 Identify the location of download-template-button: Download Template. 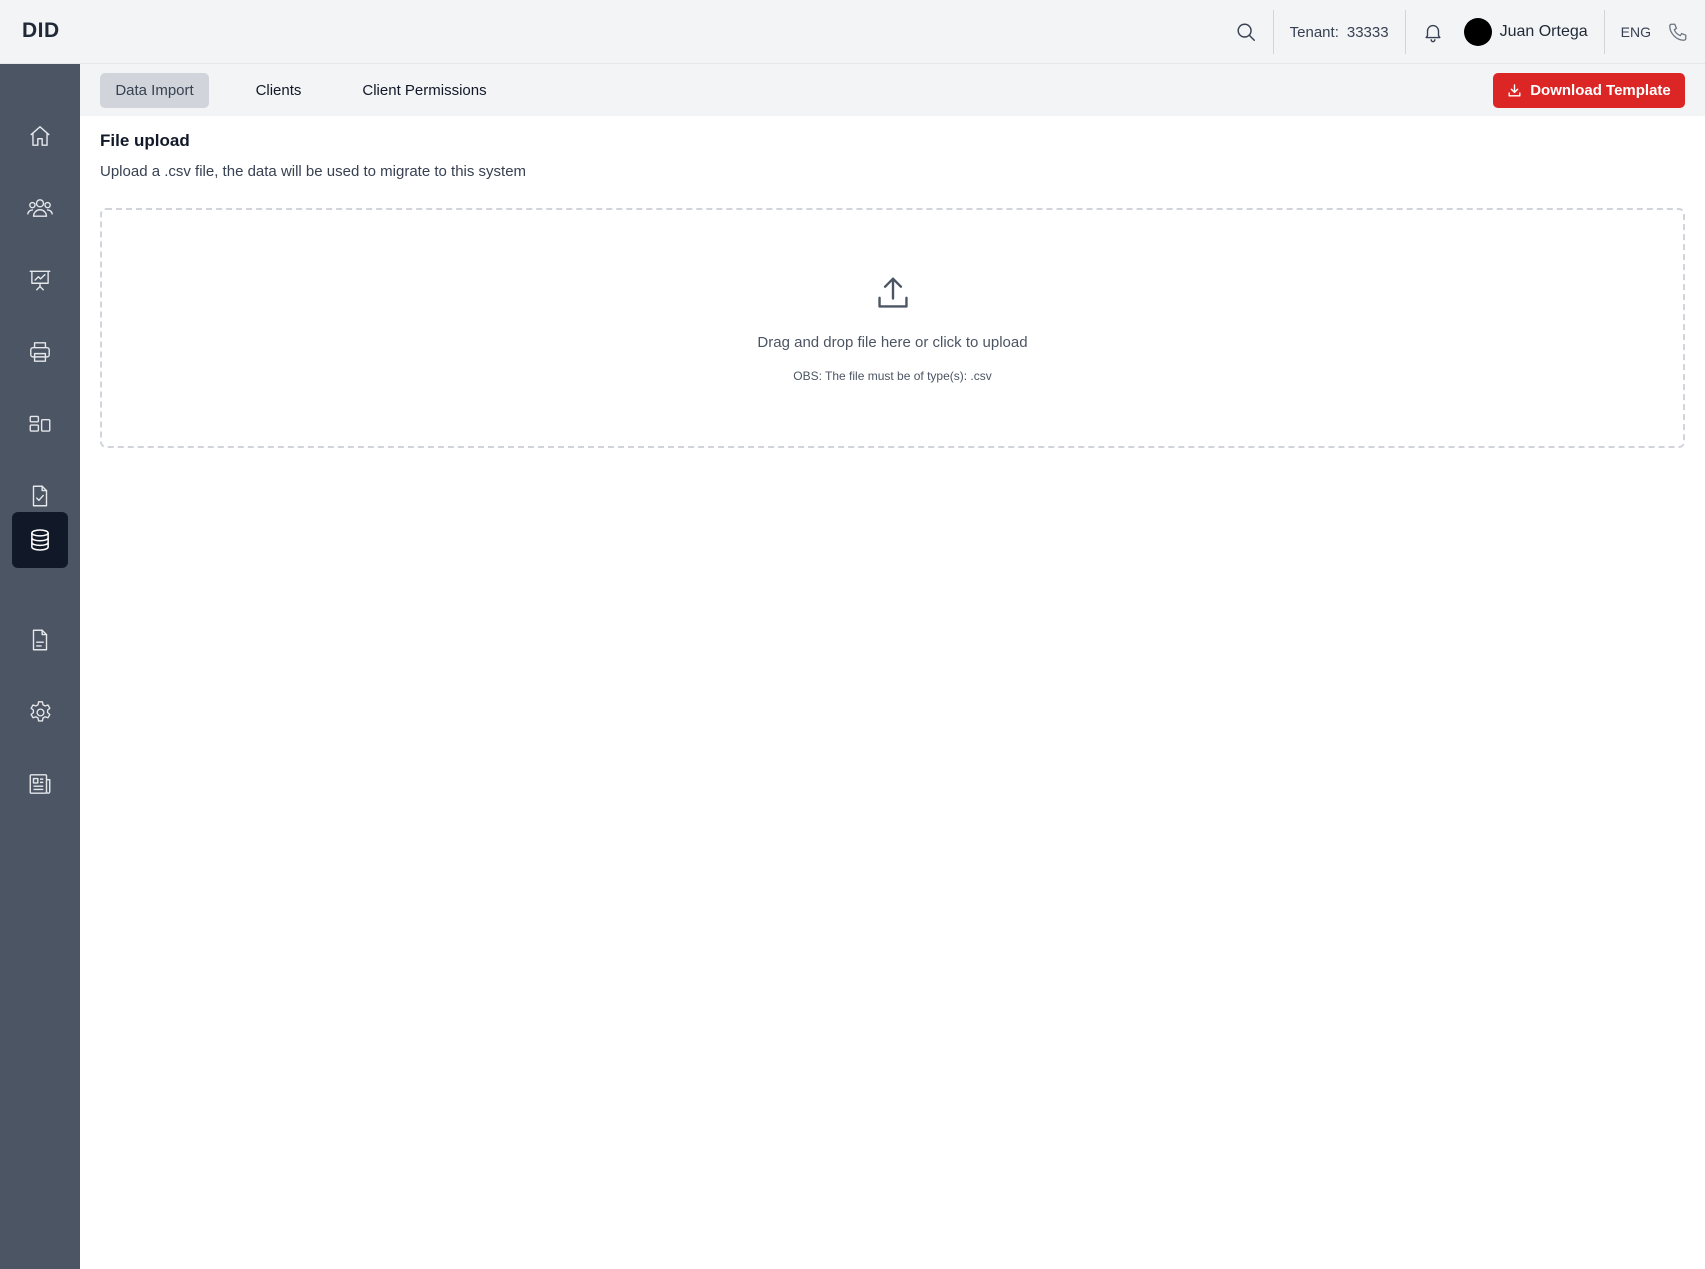
(1589, 90).